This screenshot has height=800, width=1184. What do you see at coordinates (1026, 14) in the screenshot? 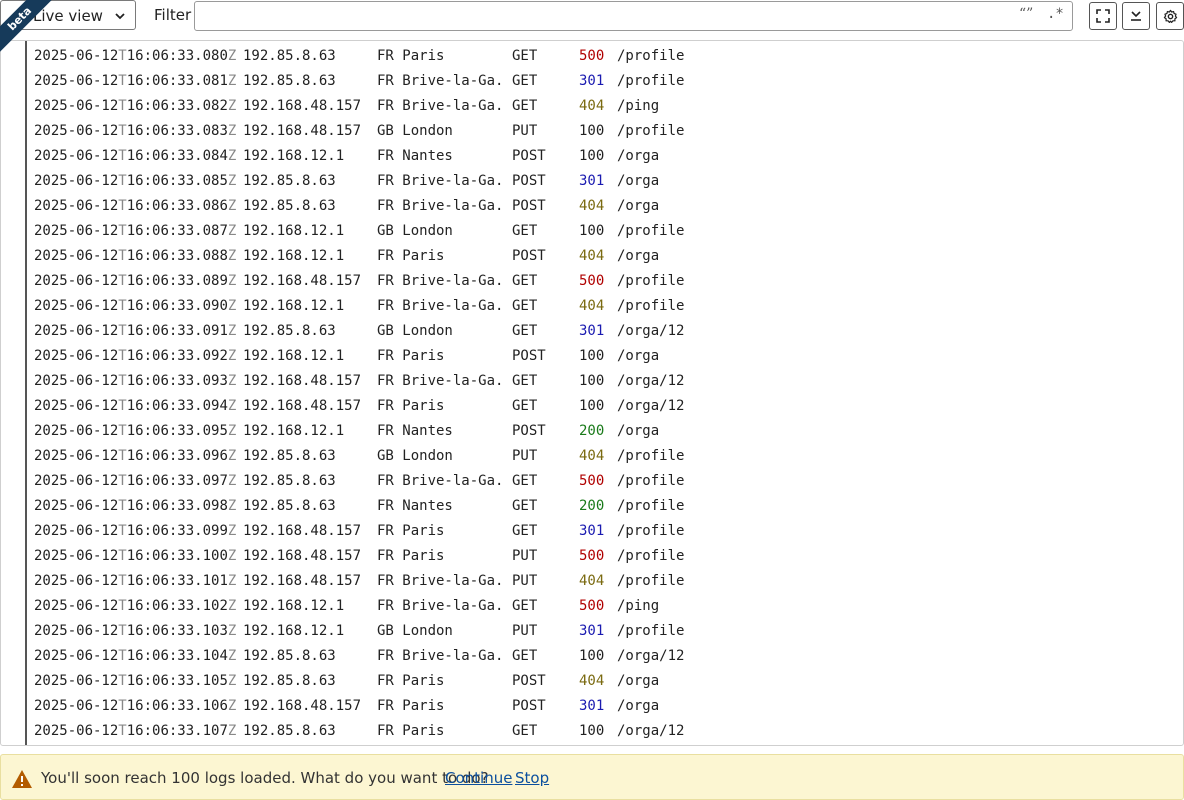
I see `exact-match-toggle: “”` at bounding box center [1026, 14].